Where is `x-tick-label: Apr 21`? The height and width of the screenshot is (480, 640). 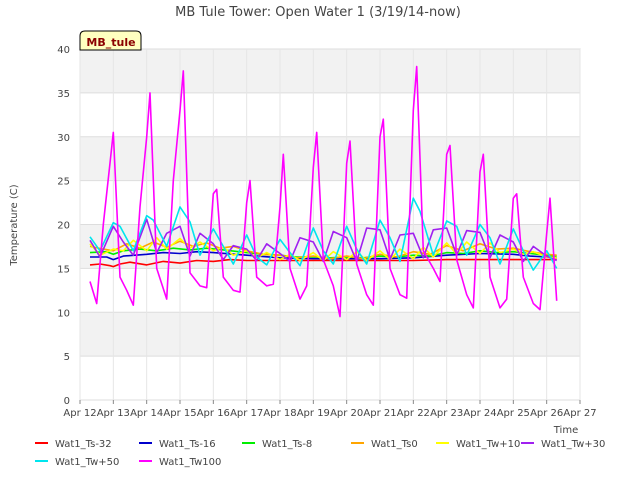 x-tick-label: Apr 21 is located at coordinates (379, 413).